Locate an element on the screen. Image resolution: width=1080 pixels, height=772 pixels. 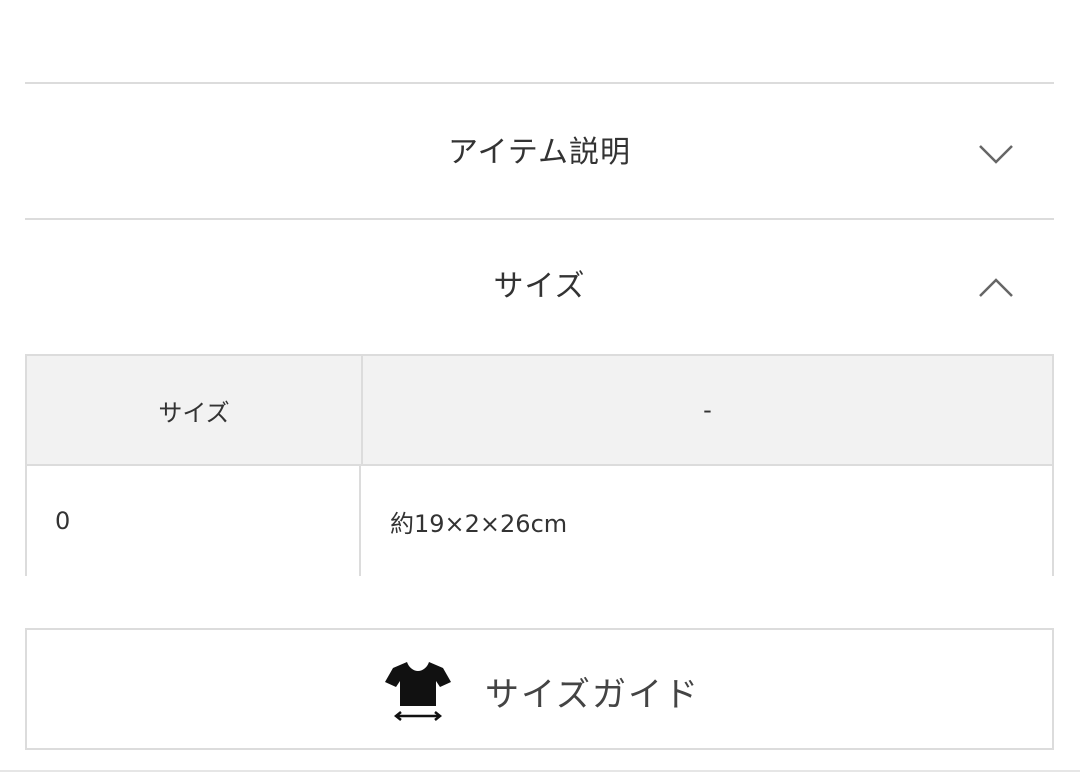
table-cell-dimensions: 約19×2×26cm is located at coordinates (479, 523).